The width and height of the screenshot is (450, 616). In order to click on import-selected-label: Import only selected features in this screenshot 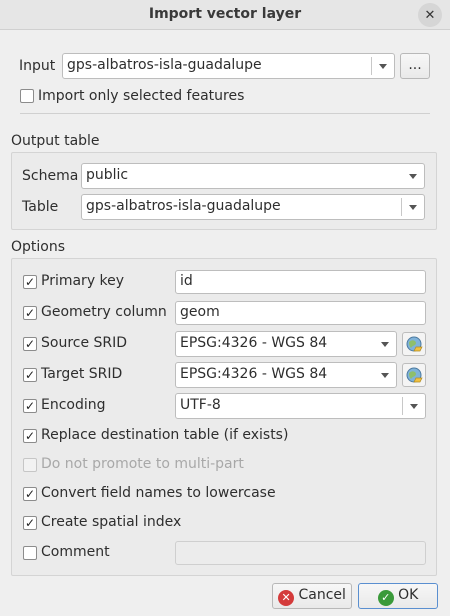, I will do `click(141, 96)`.